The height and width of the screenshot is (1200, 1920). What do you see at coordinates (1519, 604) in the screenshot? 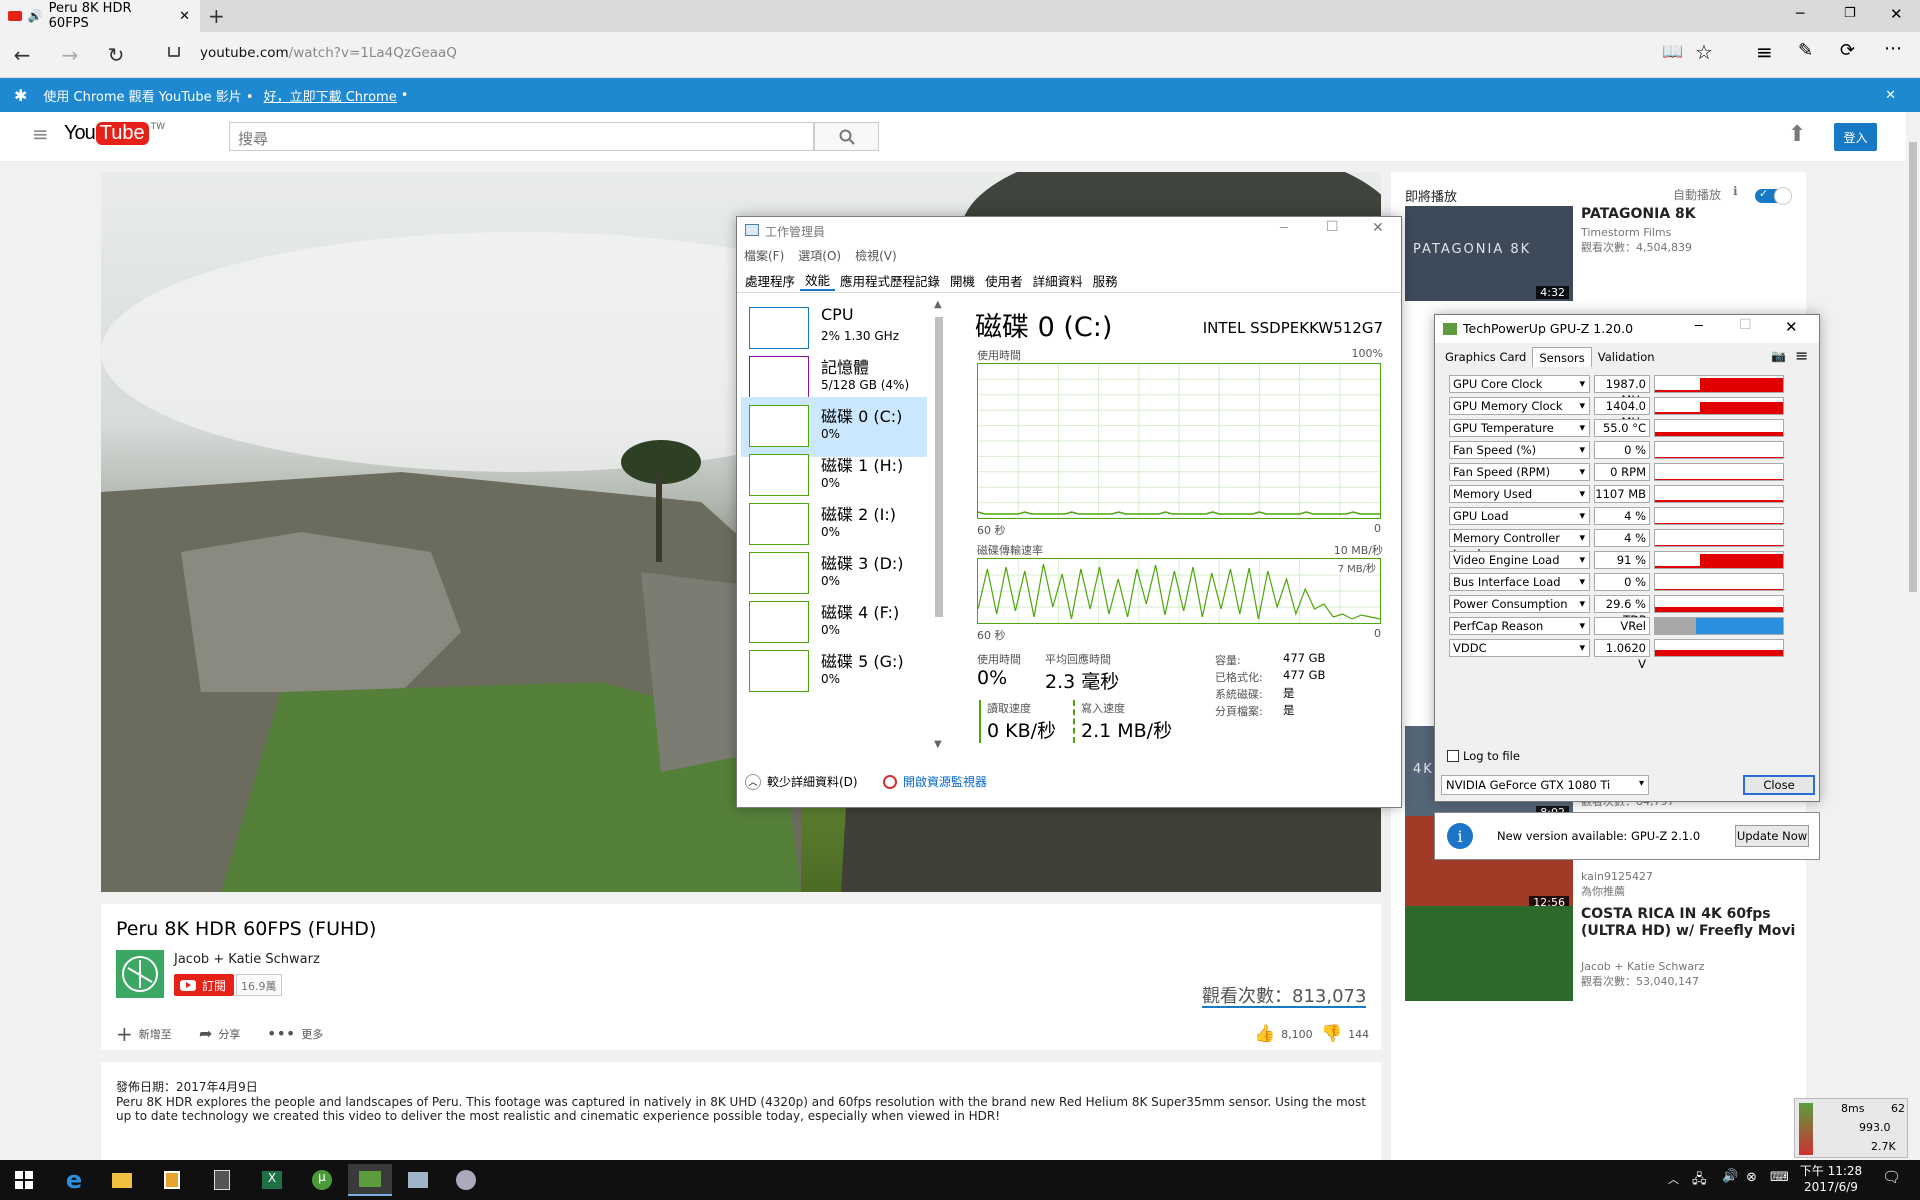
I see `sensor-name: Power Consumption` at bounding box center [1519, 604].